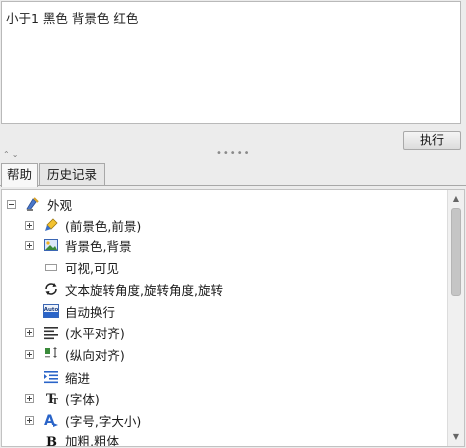 Image resolution: width=466 pixels, height=448 pixels. I want to click on align-vertical-icon, so click(51, 354).